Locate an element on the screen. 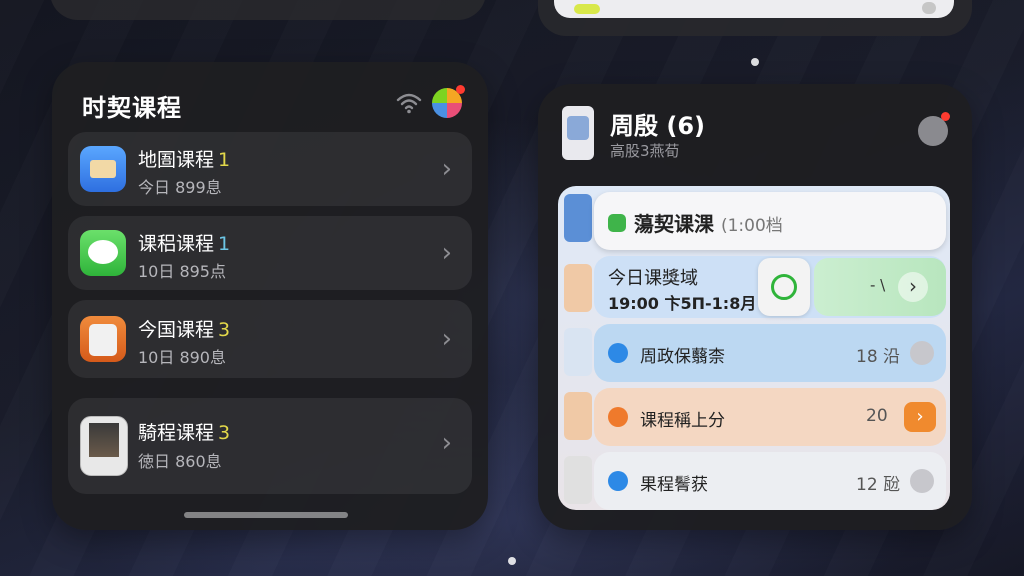 Image resolution: width=1024 pixels, height=576 pixels. app-icon-partial is located at coordinates (587, 9).